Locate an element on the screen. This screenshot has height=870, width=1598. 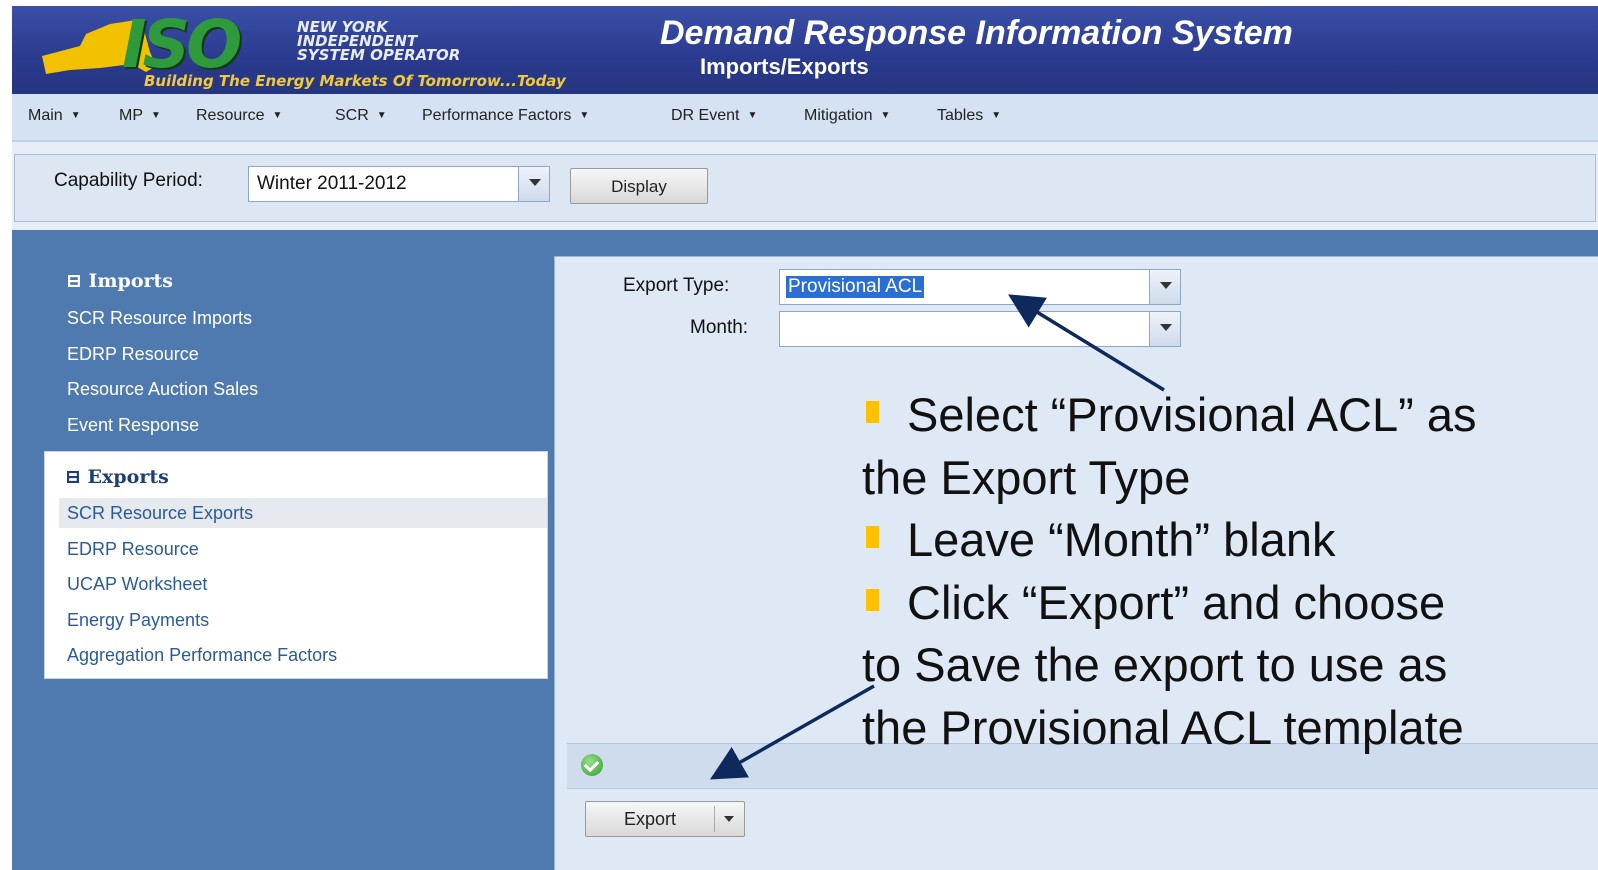
instruction-text: Click “Export” and choose is located at coordinates (1176, 602).